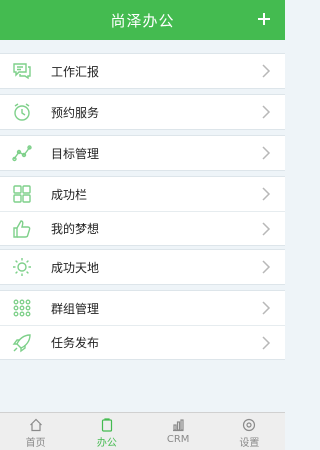  I want to click on tab-office: 办公, so click(106, 431).